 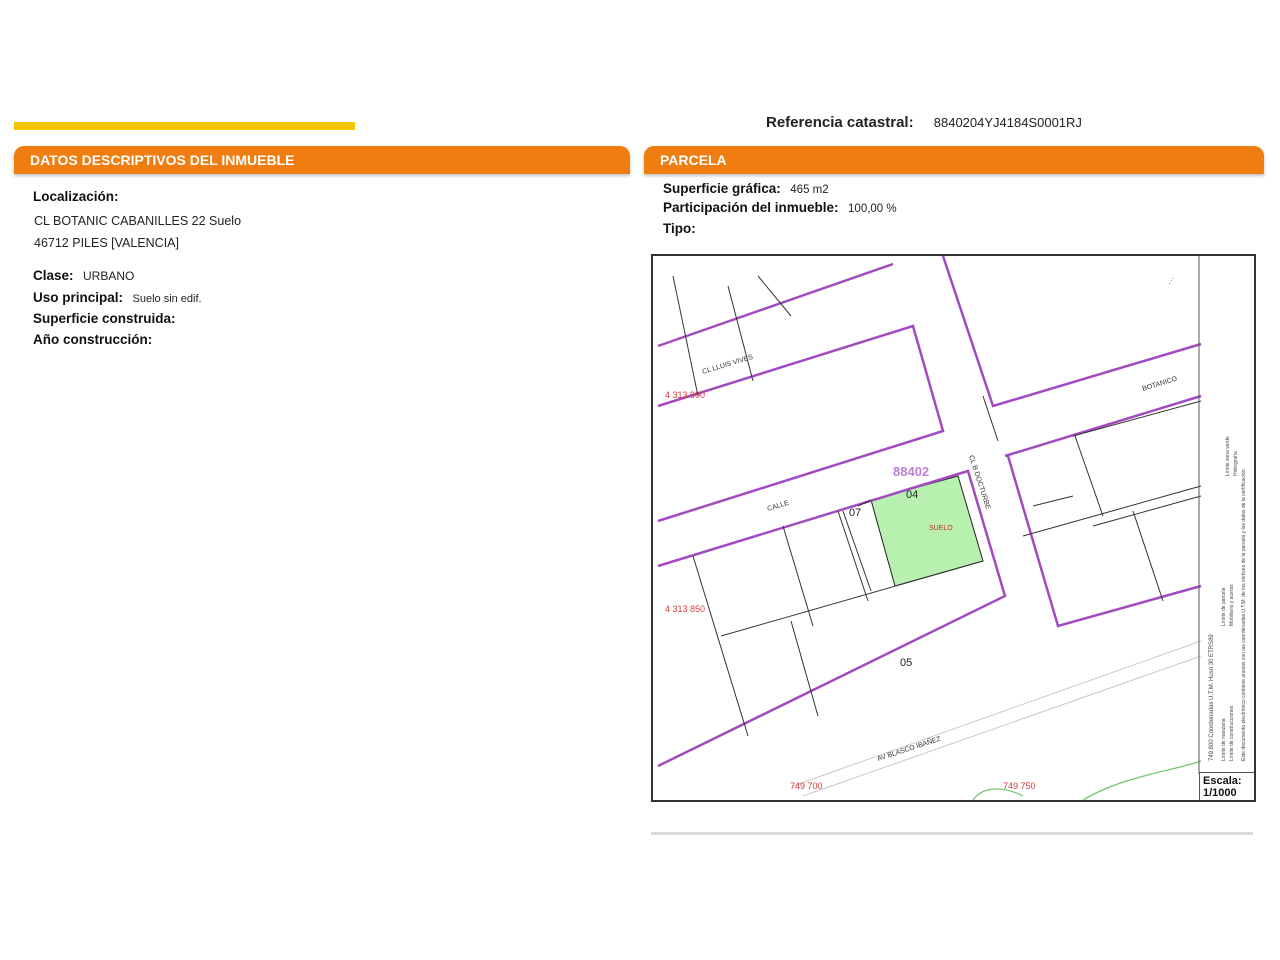 I want to click on referencia-value: 8840204YJ4184S0001RJ, so click(x=1007, y=122).